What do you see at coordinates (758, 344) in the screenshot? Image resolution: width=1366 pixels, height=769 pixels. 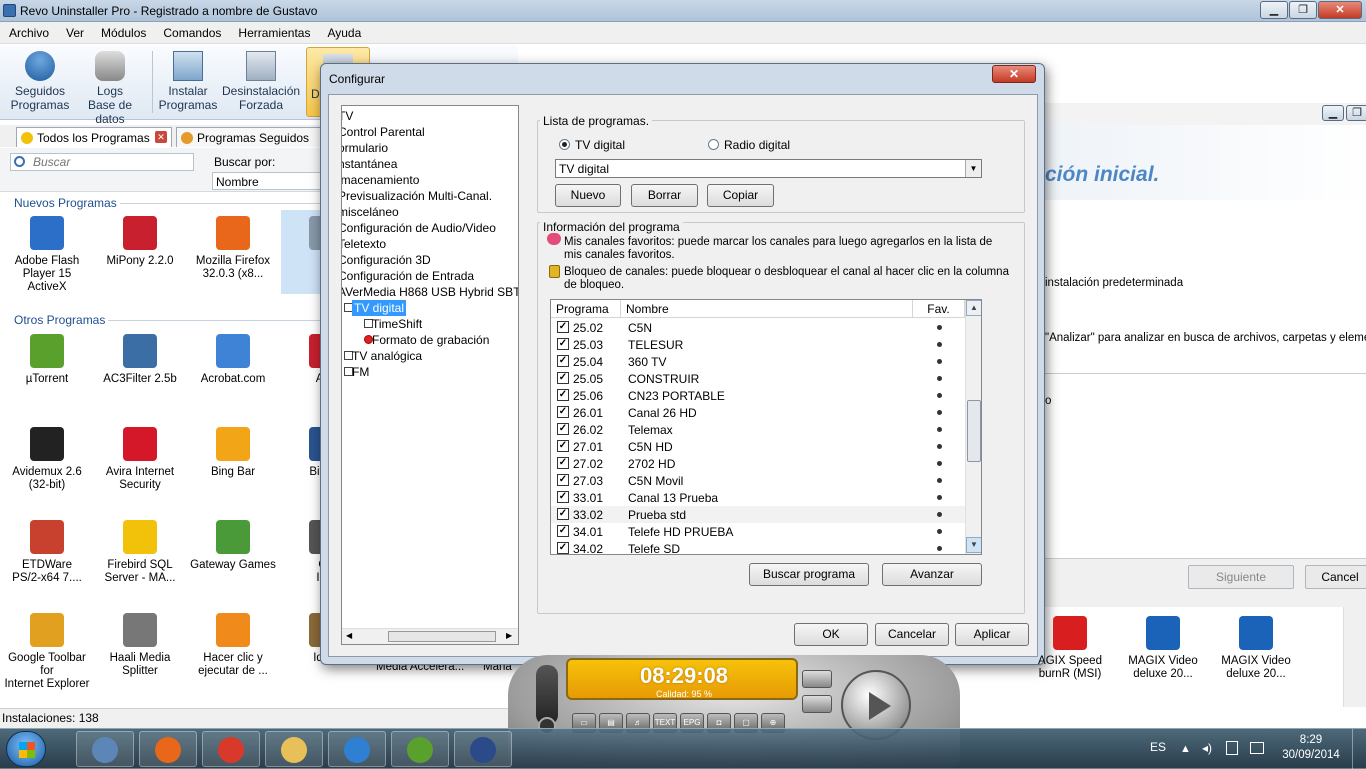 I see `table-row: ✓ 25.03 TELESUR` at bounding box center [758, 344].